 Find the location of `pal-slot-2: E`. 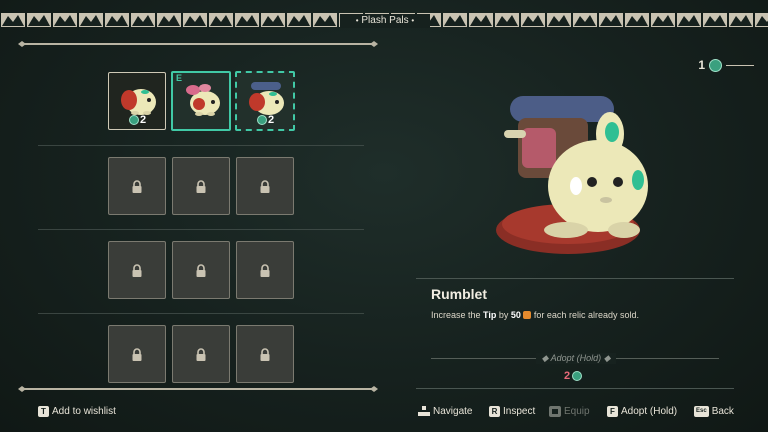

pal-slot-2: E is located at coordinates (201, 101).